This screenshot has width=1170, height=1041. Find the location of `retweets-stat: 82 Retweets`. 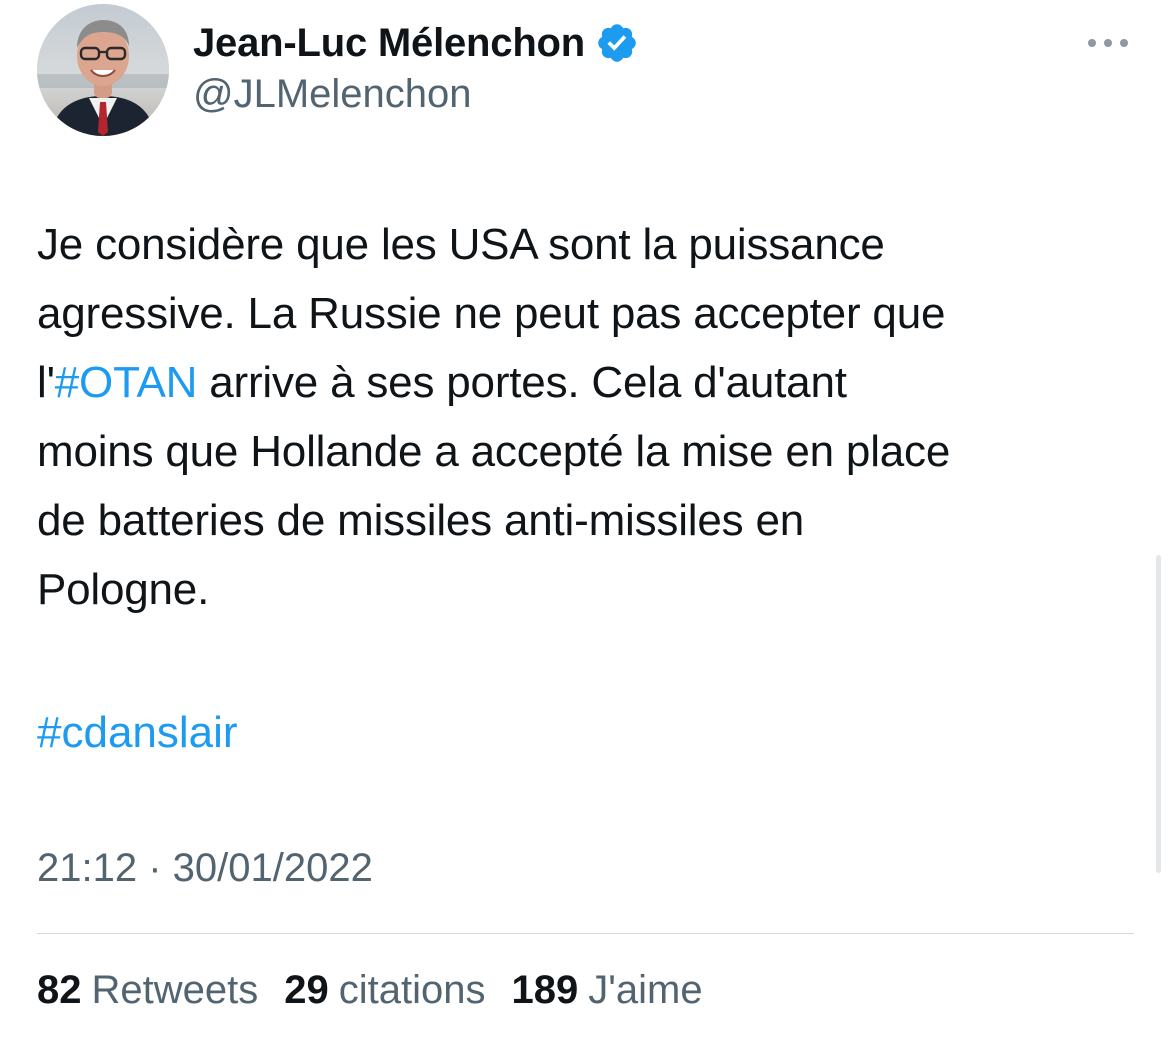

retweets-stat: 82 Retweets is located at coordinates (147, 990).